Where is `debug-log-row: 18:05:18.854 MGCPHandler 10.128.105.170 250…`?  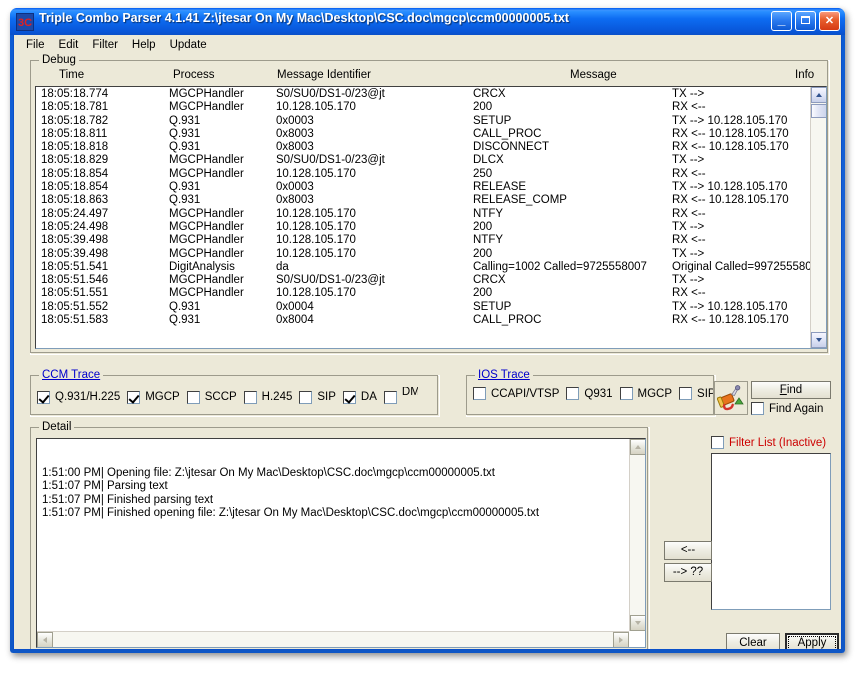 debug-log-row: 18:05:18.854 MGCPHandler 10.128.105.170 250… is located at coordinates (423, 174).